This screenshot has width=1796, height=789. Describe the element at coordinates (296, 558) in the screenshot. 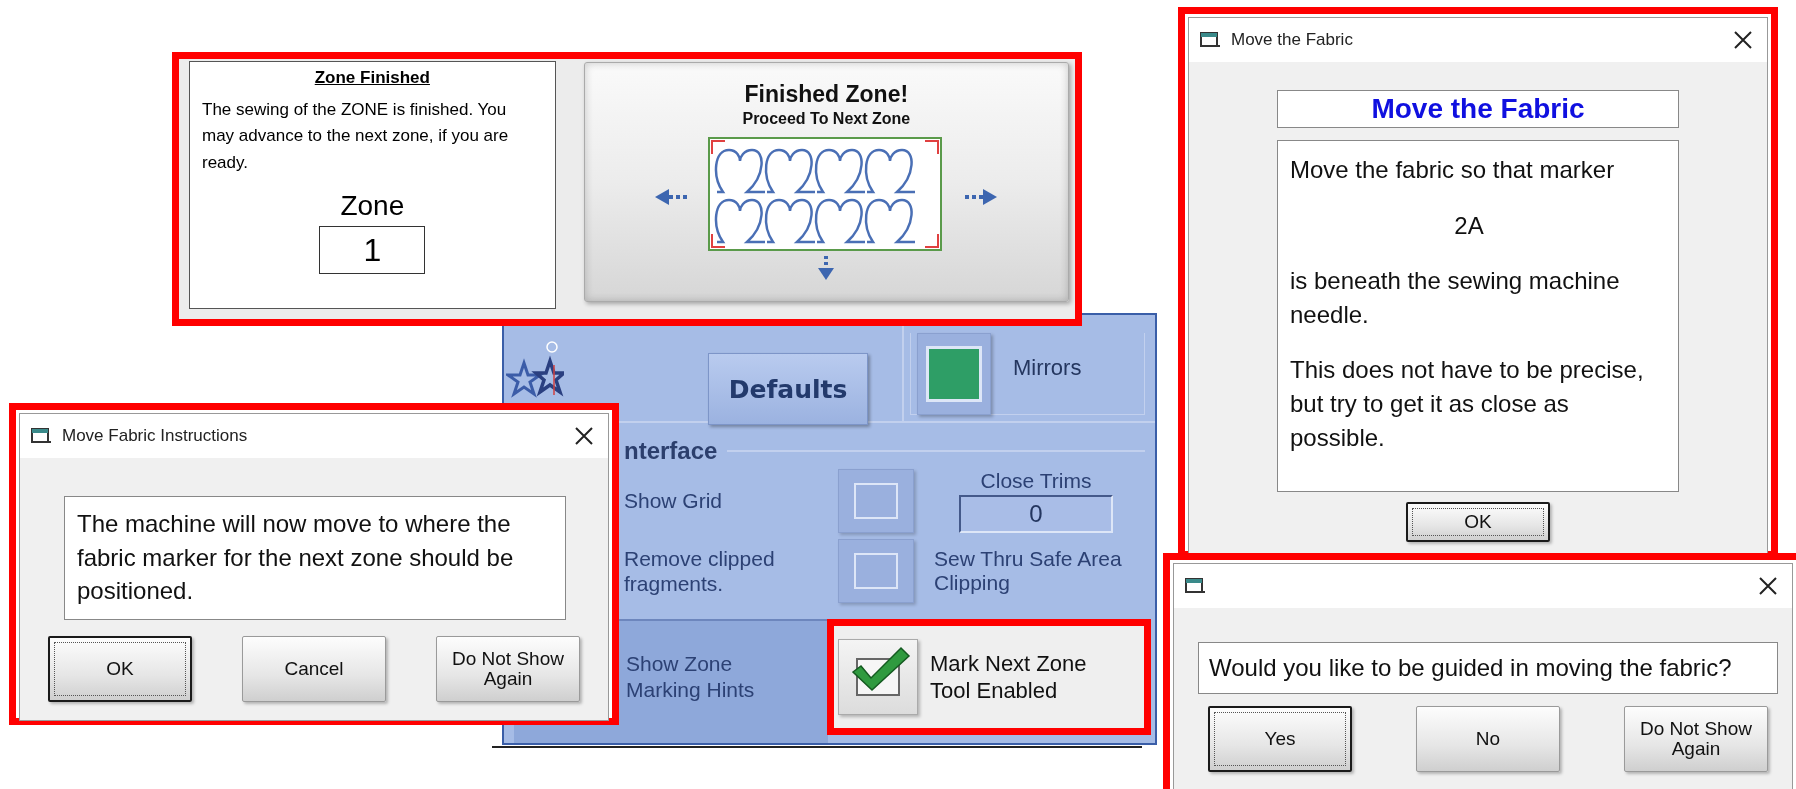

I see `message-text: The machine will now move to where the fabric marker for the next zone should be positioned.` at that location.